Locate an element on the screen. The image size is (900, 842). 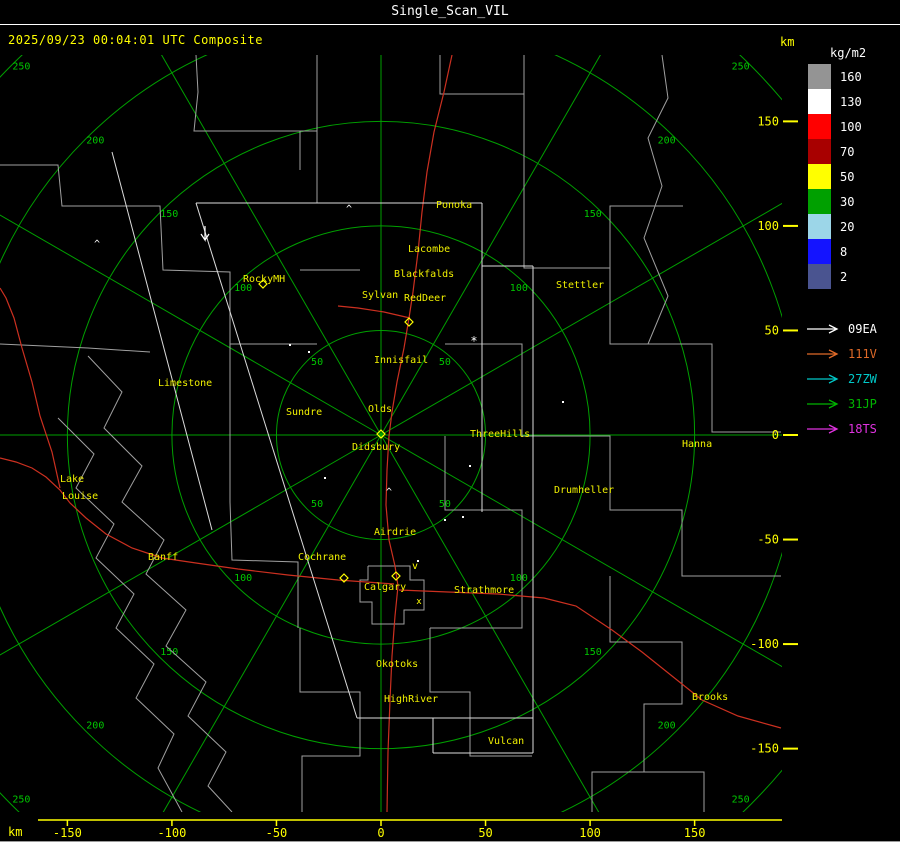
city-label: HighRiver is located at coordinates (411, 699).